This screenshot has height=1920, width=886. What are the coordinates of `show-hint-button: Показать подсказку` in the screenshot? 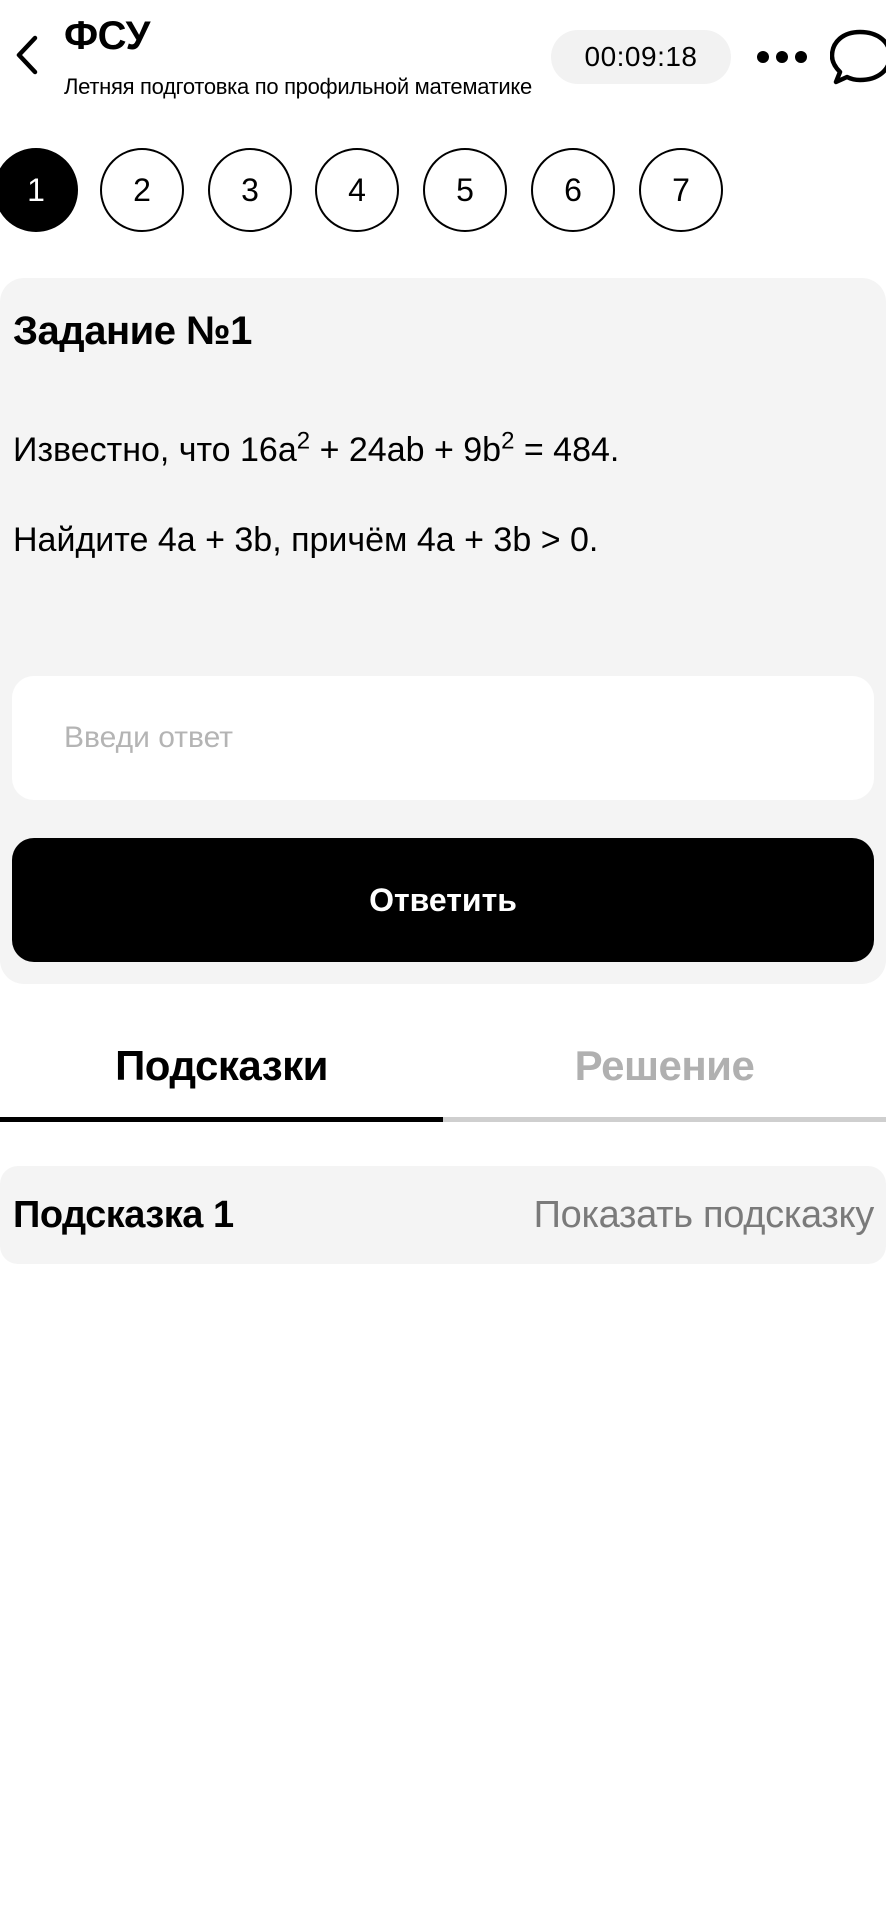 It's located at (704, 1215).